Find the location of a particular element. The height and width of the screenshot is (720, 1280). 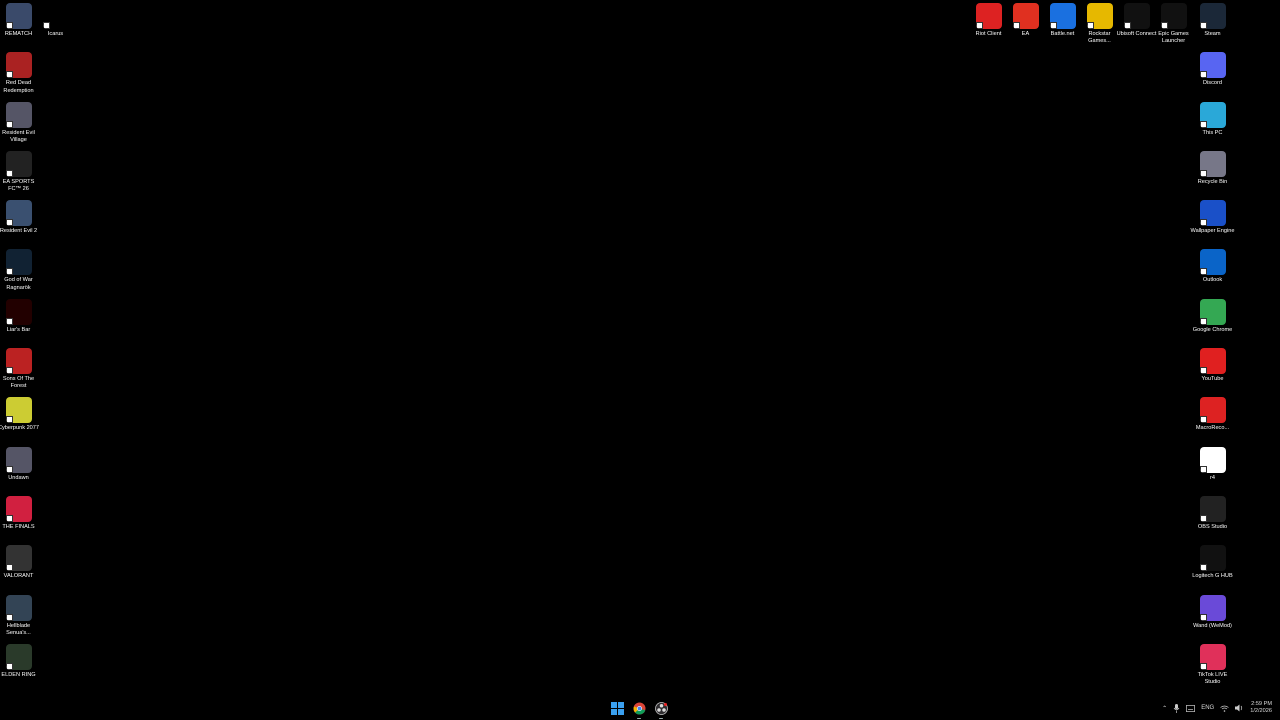

desktop-icon-steam: Steam is located at coordinates (1212, 26).